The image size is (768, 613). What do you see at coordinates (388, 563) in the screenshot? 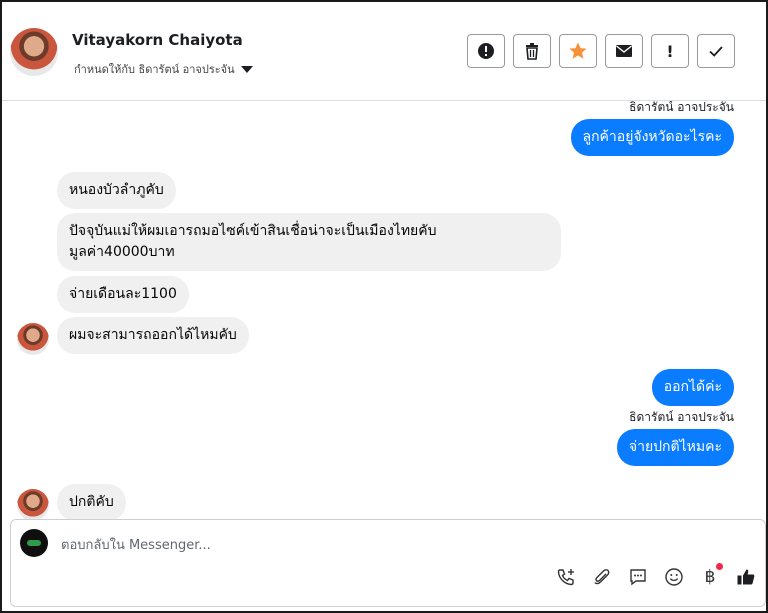
I see `reply-composer: ตอบกลับใน Messenger... ฿` at bounding box center [388, 563].